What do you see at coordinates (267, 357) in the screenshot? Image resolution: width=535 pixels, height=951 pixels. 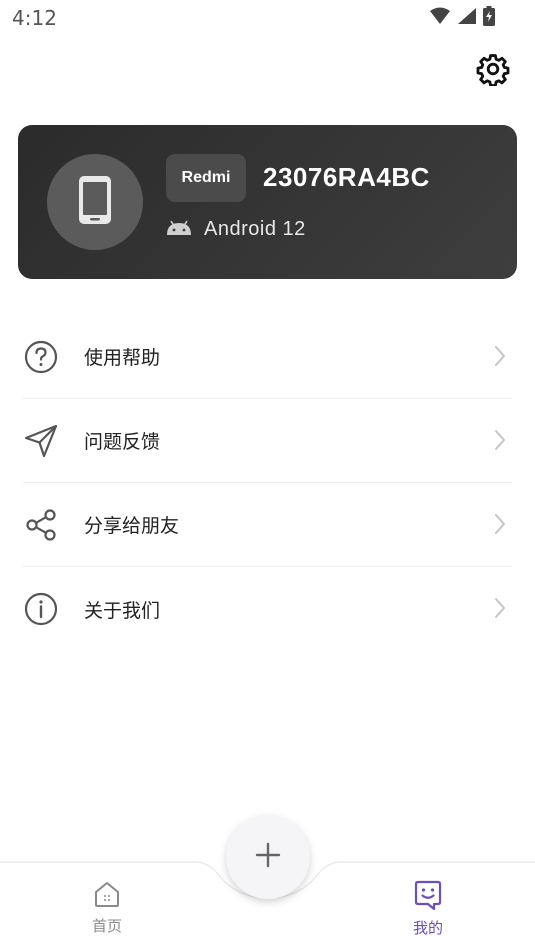 I see `menu-item-help: 使用帮助` at bounding box center [267, 357].